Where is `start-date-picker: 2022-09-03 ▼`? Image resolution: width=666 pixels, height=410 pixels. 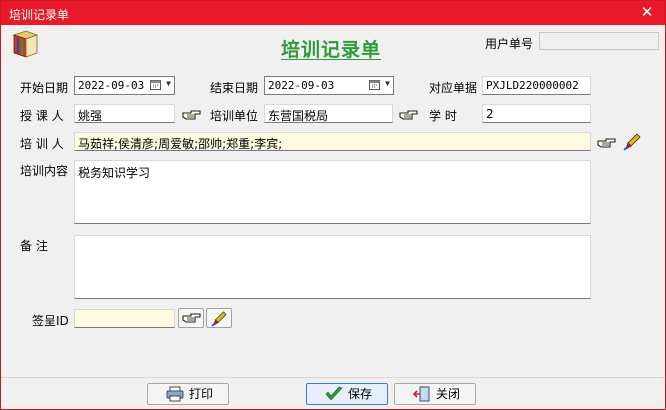 start-date-picker: 2022-09-03 ▼ is located at coordinates (124, 85).